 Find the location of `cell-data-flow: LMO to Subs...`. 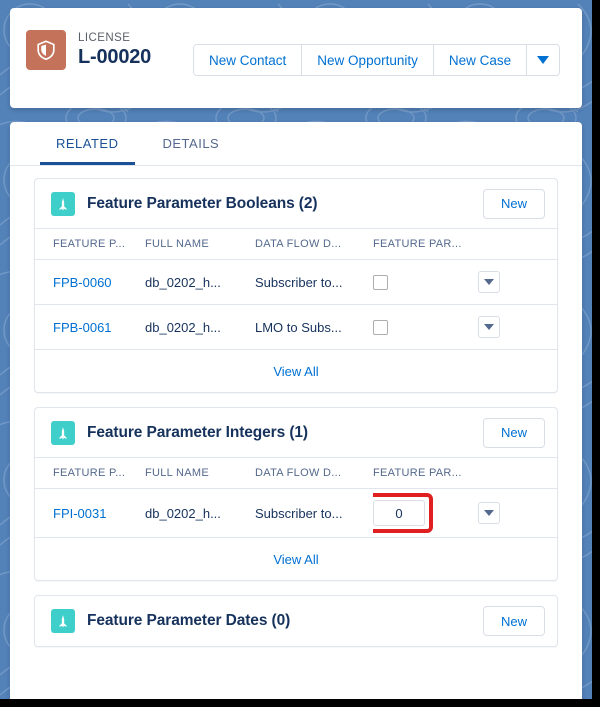

cell-data-flow: LMO to Subs... is located at coordinates (314, 327).